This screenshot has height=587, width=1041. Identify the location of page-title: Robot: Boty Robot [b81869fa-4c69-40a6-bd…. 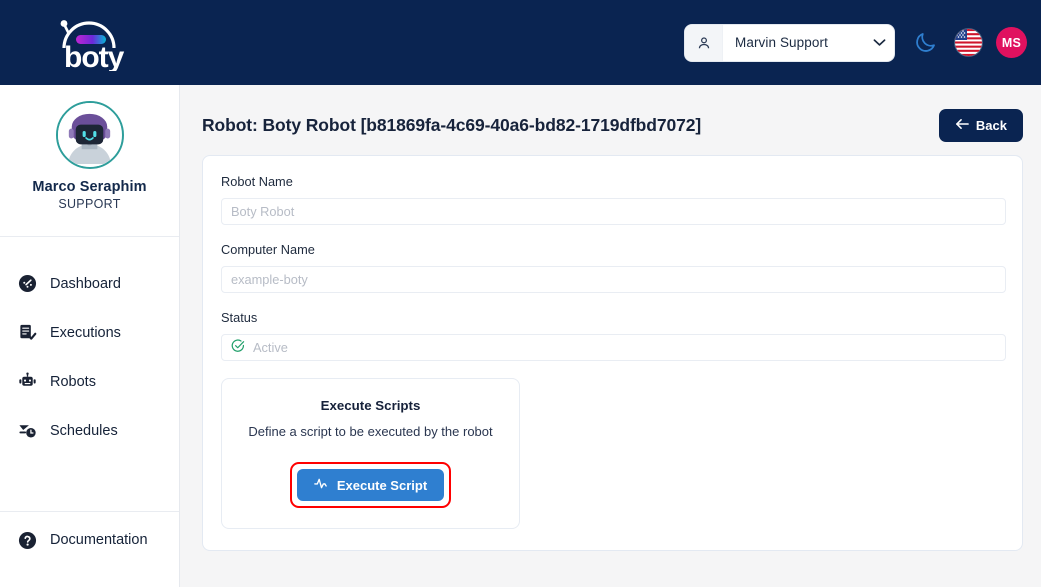
(452, 125).